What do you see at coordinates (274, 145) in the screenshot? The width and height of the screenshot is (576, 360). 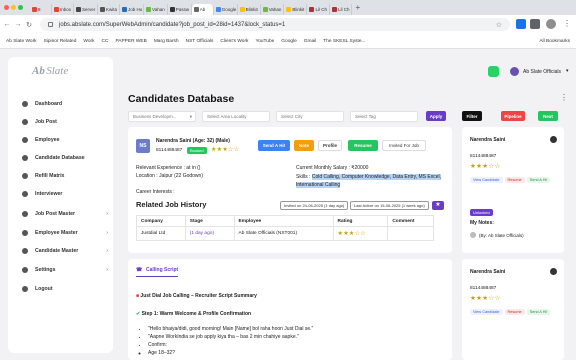 I see `send-hi-button: Send A Hi!` at bounding box center [274, 145].